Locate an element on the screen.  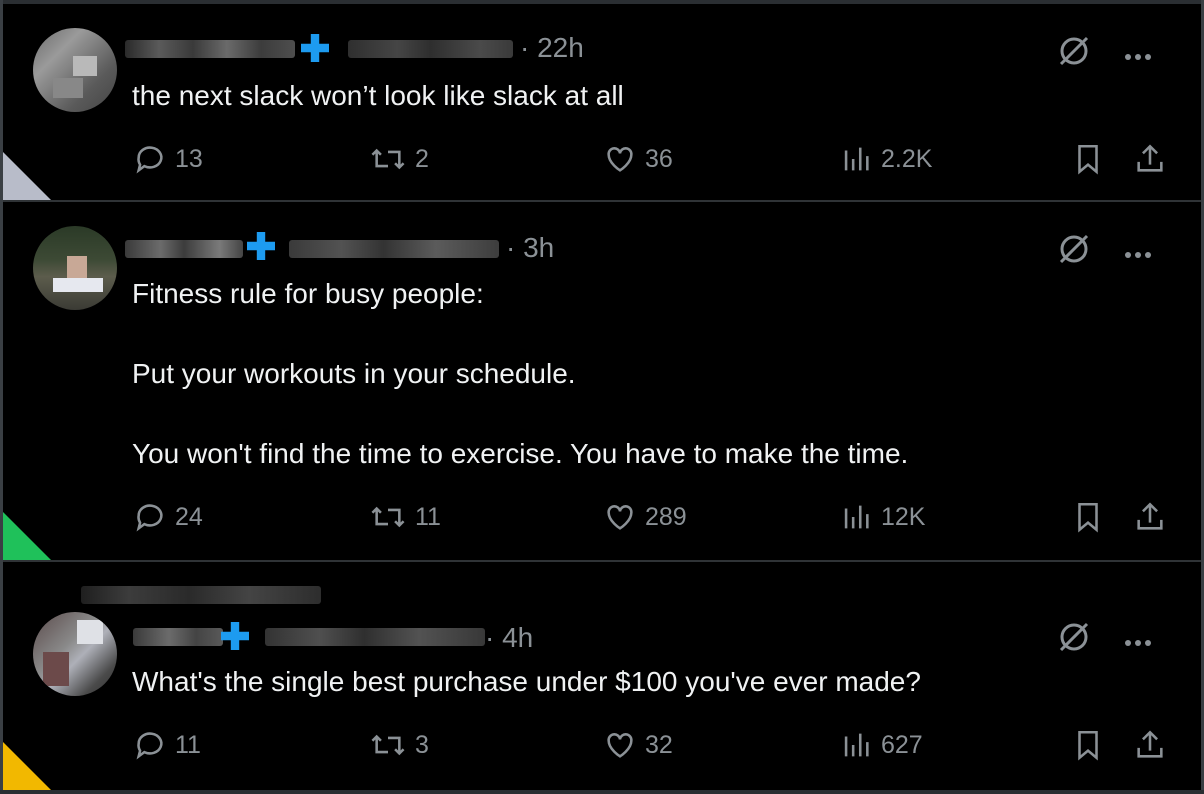
repost-count: 2 is located at coordinates (422, 158).